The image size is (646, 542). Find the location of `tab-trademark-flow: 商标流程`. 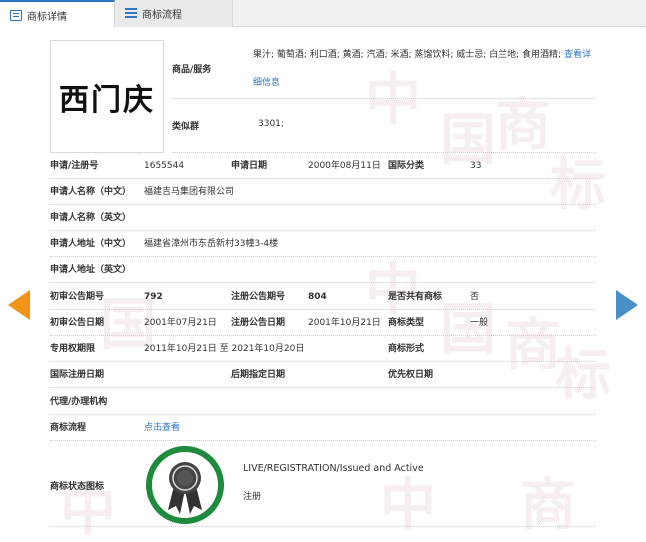

tab-trademark-flow: 商标流程 is located at coordinates (174, 13).